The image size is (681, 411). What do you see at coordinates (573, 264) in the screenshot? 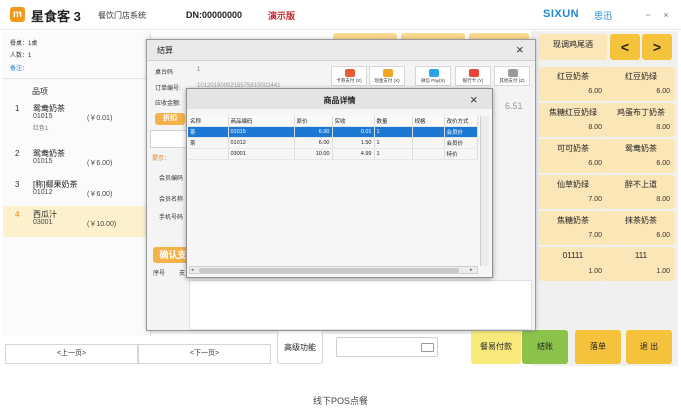
I see `dish-button: 01111 1.00` at bounding box center [573, 264].